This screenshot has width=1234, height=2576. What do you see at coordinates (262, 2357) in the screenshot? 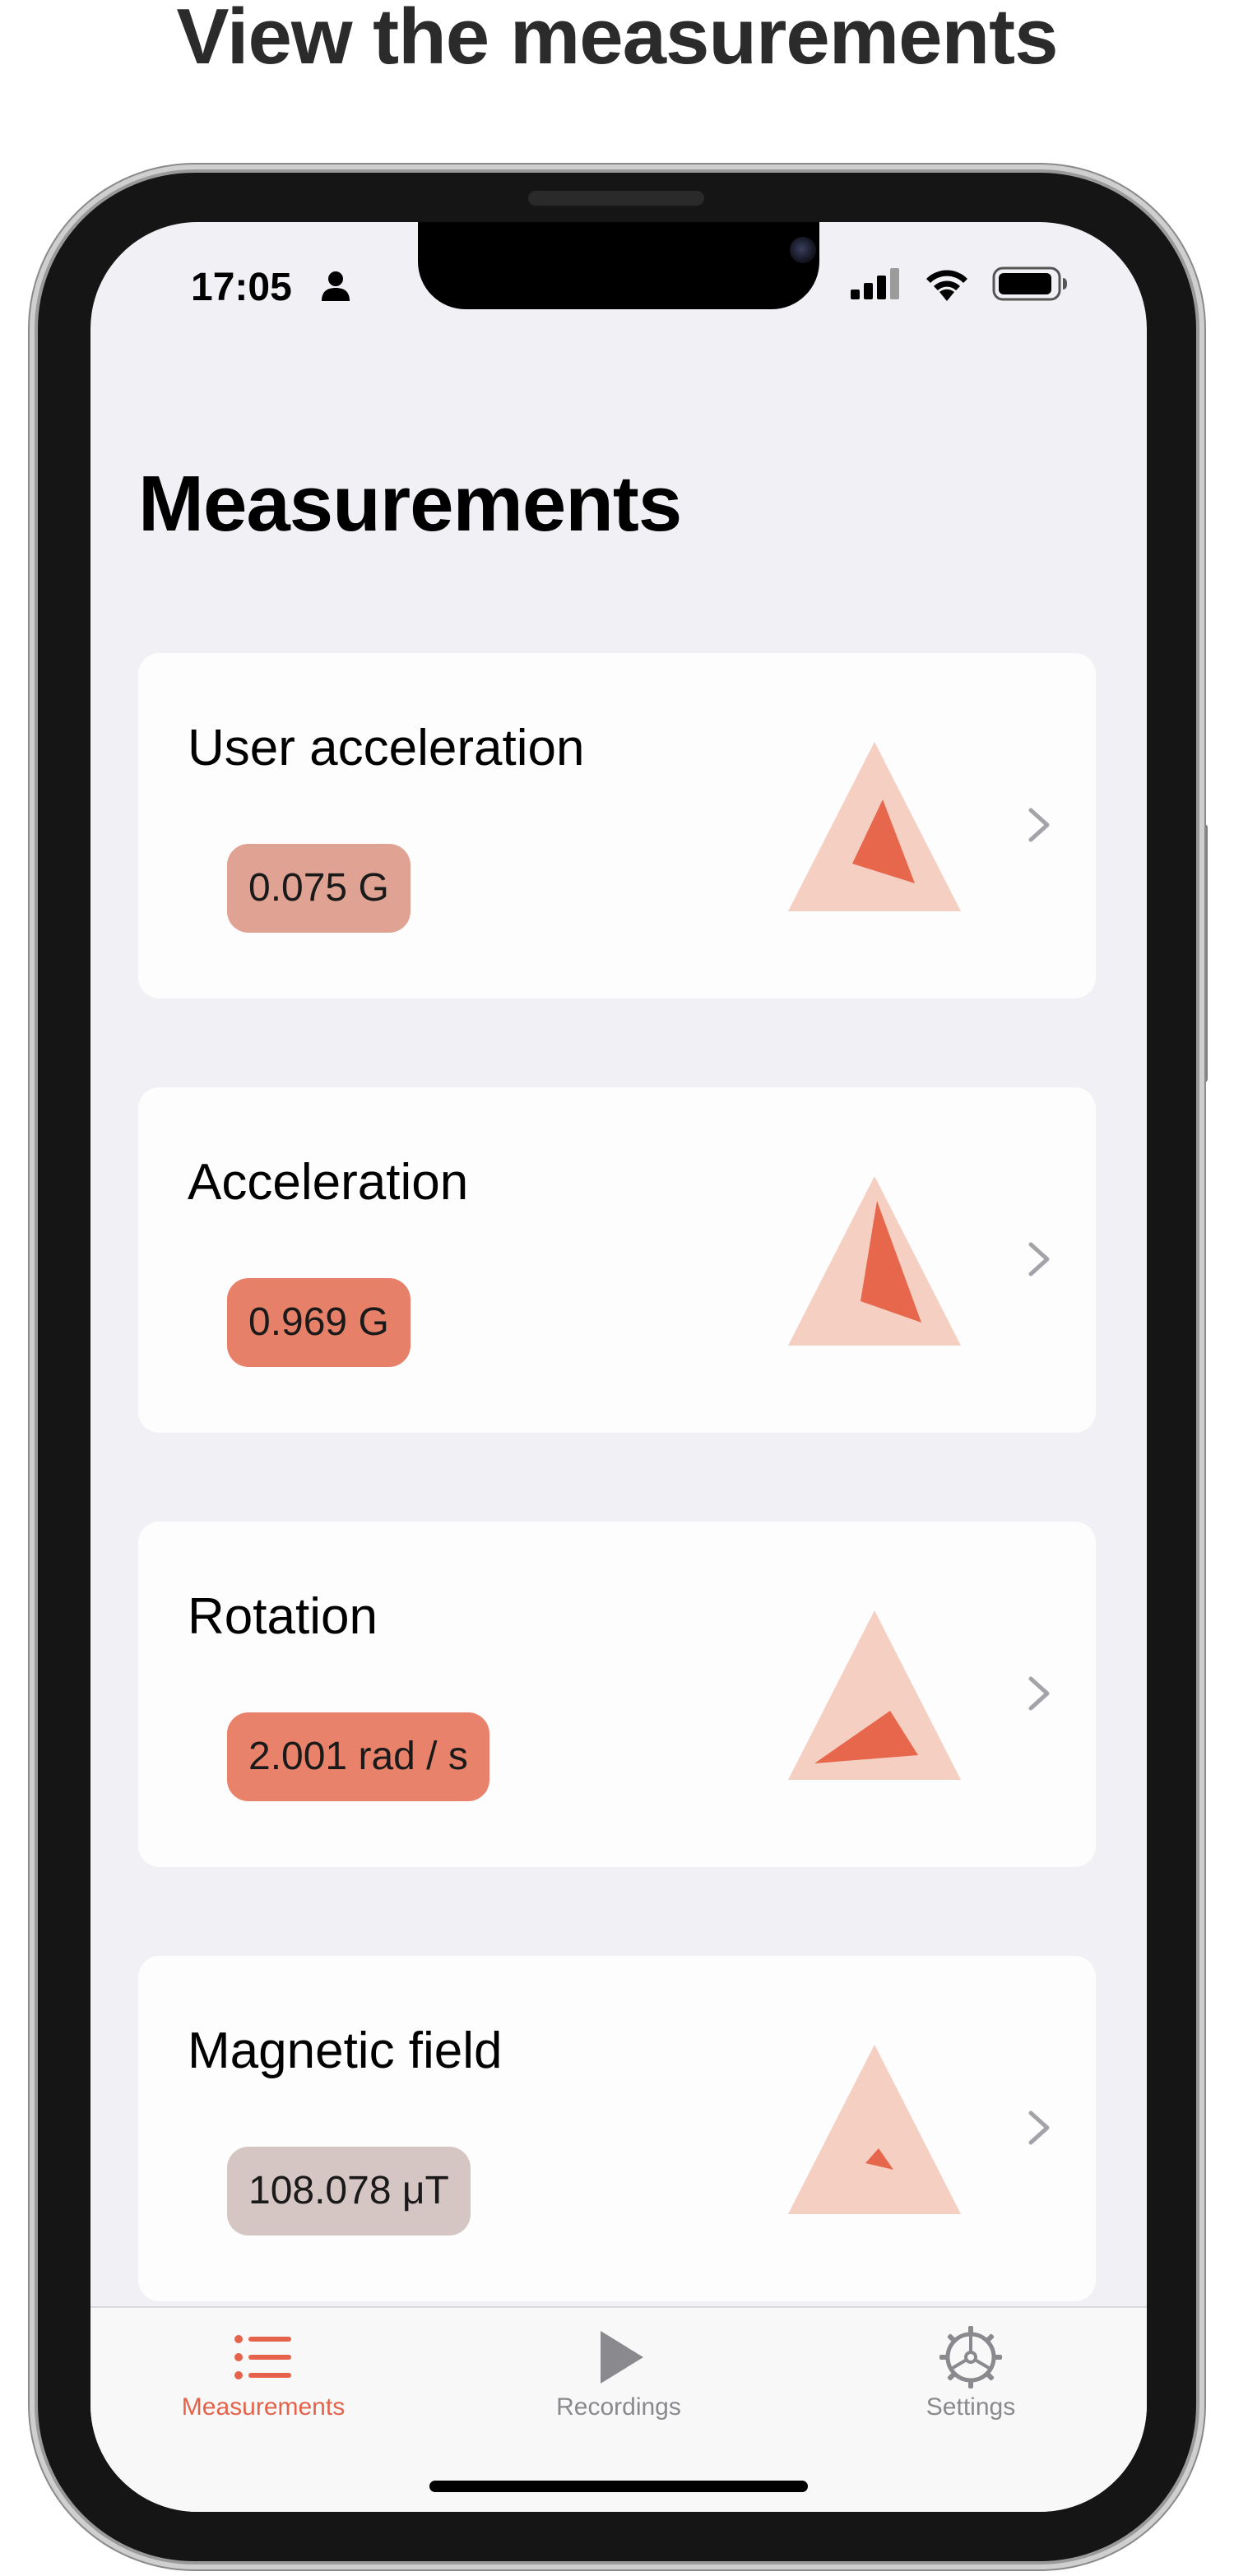
I see `list-icon` at bounding box center [262, 2357].